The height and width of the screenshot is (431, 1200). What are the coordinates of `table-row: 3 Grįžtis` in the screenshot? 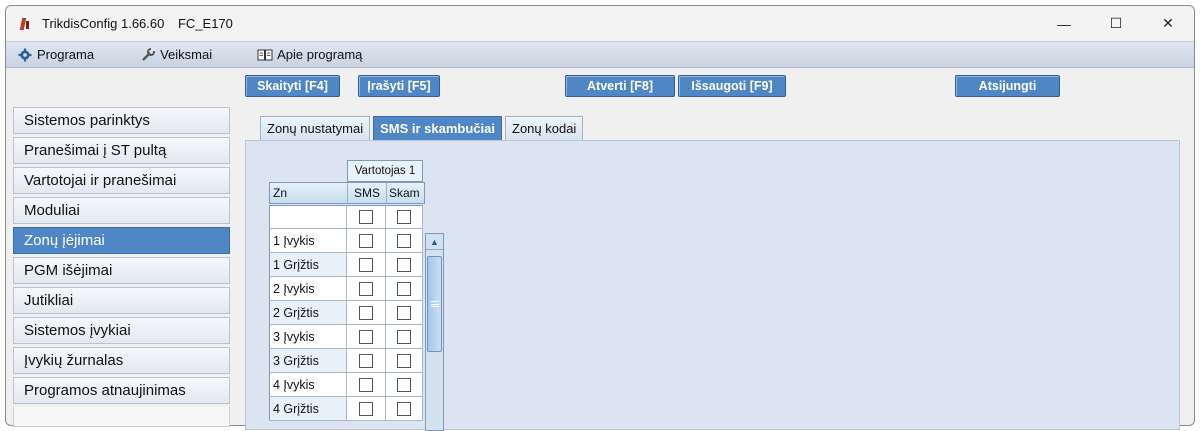 It's located at (346, 361).